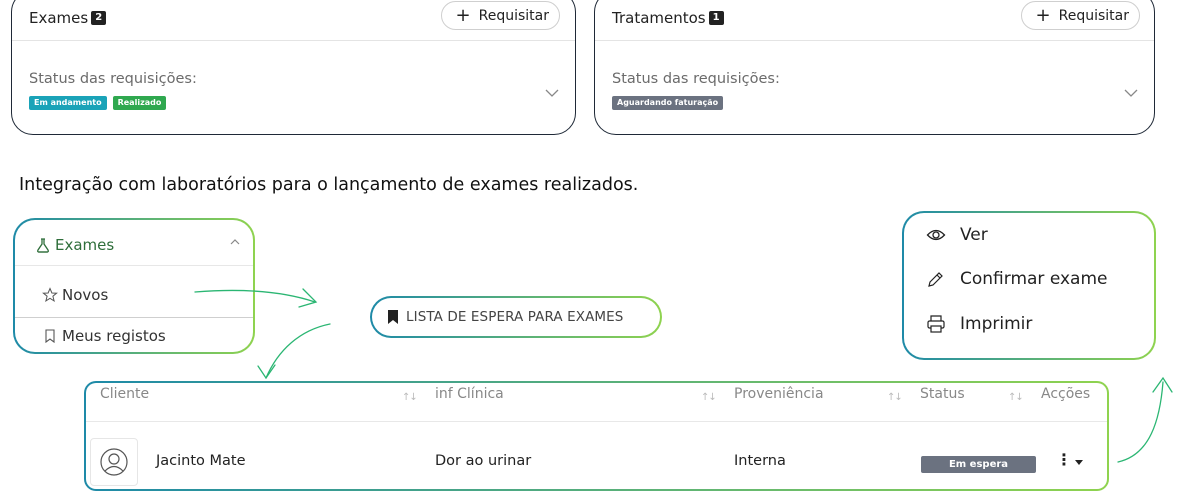 This screenshot has height=495, width=1190. What do you see at coordinates (978, 464) in the screenshot?
I see `status-badge: Em espera` at bounding box center [978, 464].